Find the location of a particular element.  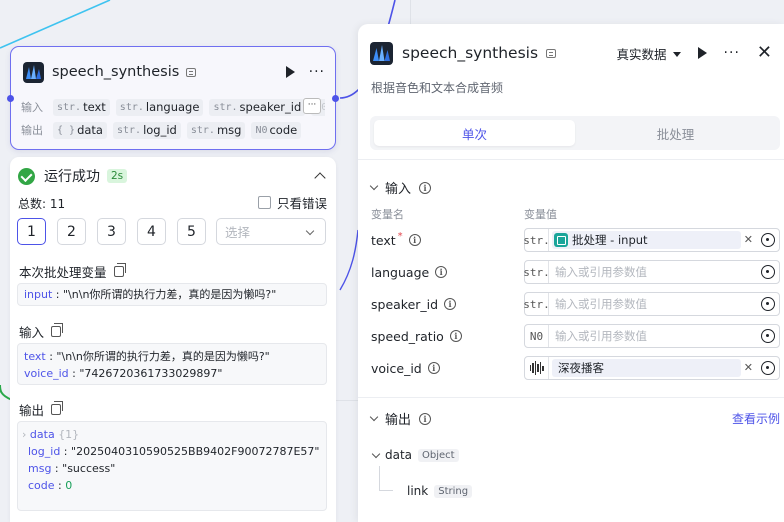

output-port is located at coordinates (335, 98).